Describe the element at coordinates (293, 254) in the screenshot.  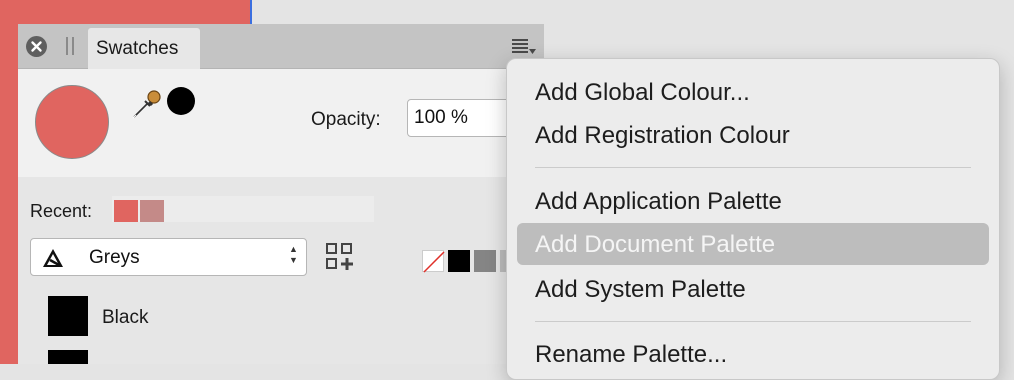
I see `select-arrows-icon: ▲ ▼` at that location.